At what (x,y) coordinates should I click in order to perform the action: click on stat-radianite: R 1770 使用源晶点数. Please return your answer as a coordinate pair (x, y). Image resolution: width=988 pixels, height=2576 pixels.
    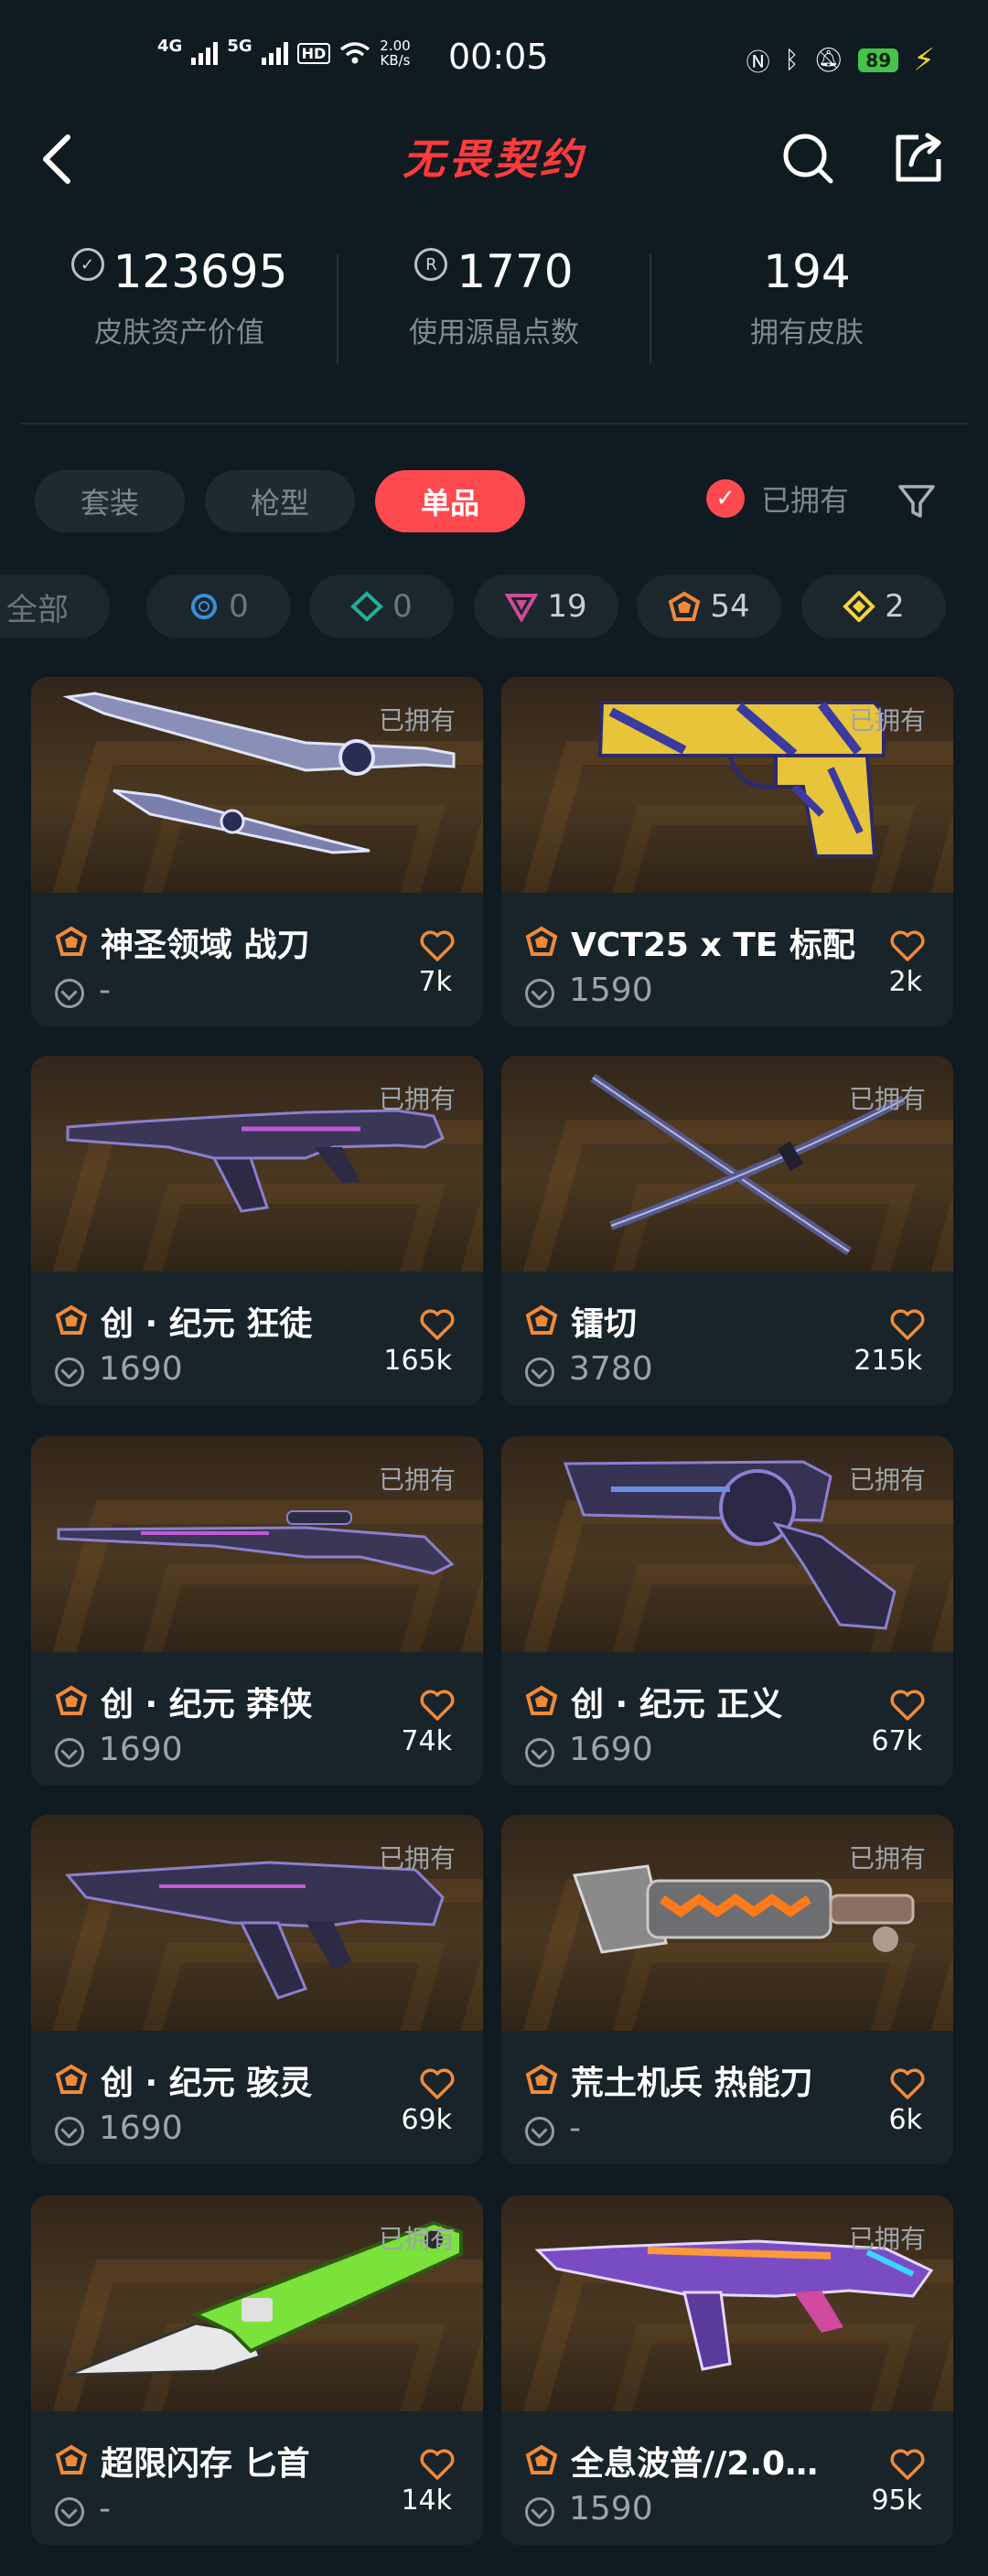
    Looking at the image, I should click on (494, 298).